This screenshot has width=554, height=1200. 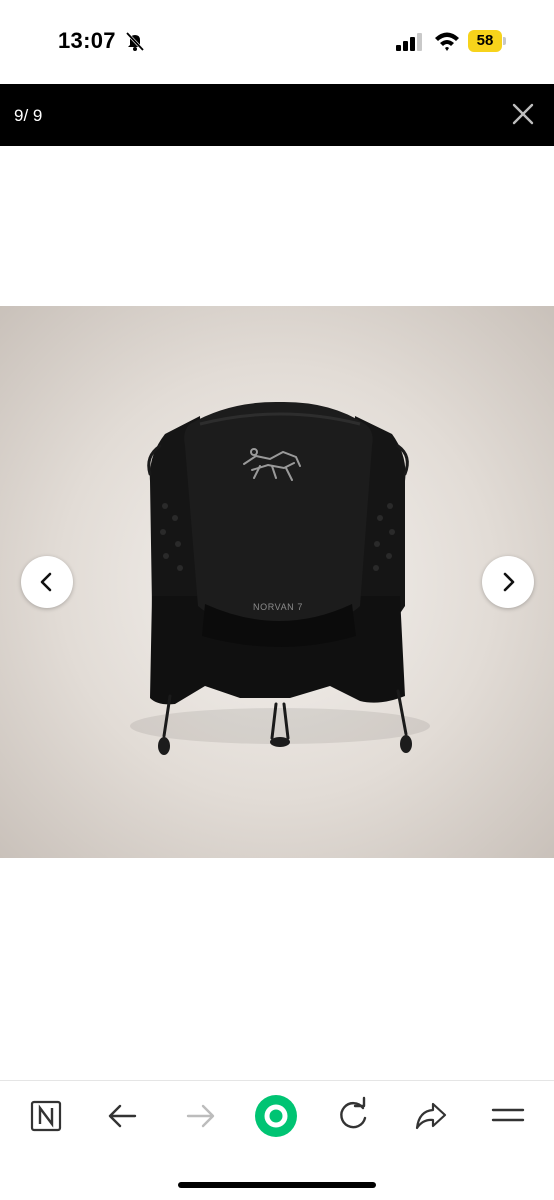 I want to click on forward-button, so click(x=200, y=1116).